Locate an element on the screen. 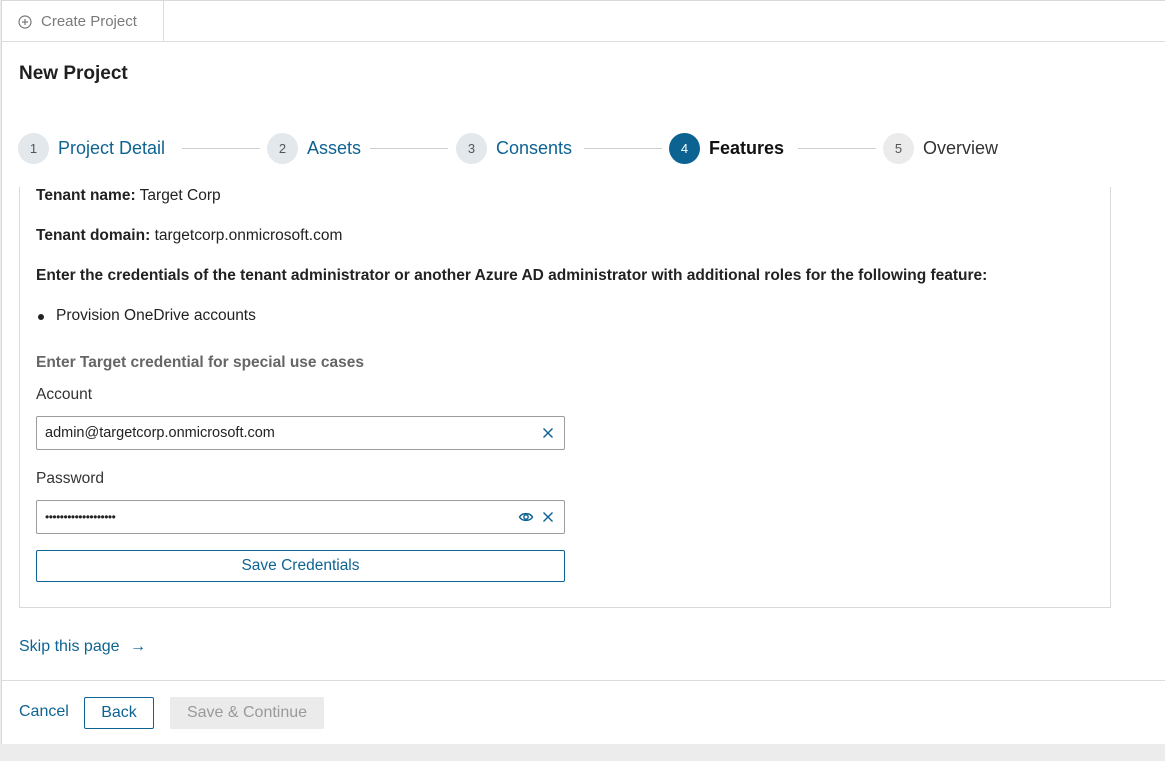  page-title: New Project is located at coordinates (73, 73).